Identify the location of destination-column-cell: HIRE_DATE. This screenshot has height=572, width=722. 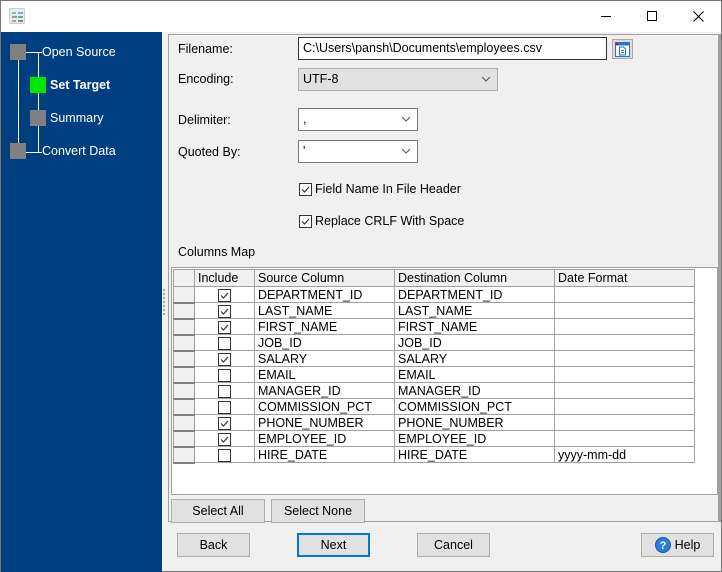
(474, 454).